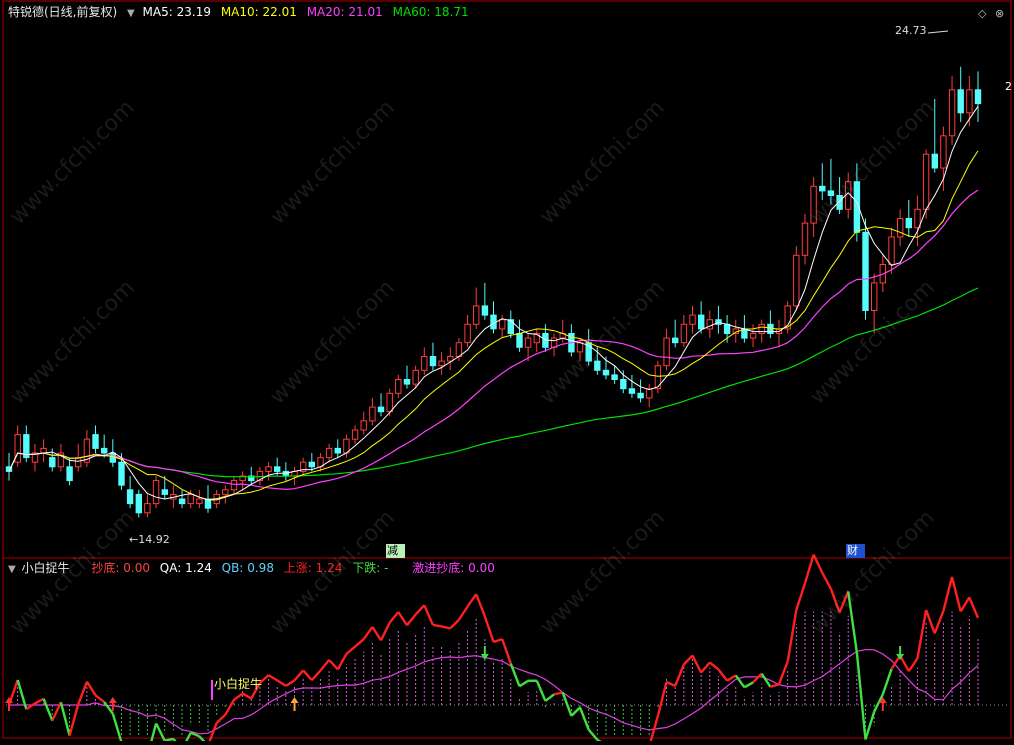 This screenshot has height=745, width=1014. Describe the element at coordinates (46, 568) in the screenshot. I see `indicator-name: 小白捉牛` at that location.